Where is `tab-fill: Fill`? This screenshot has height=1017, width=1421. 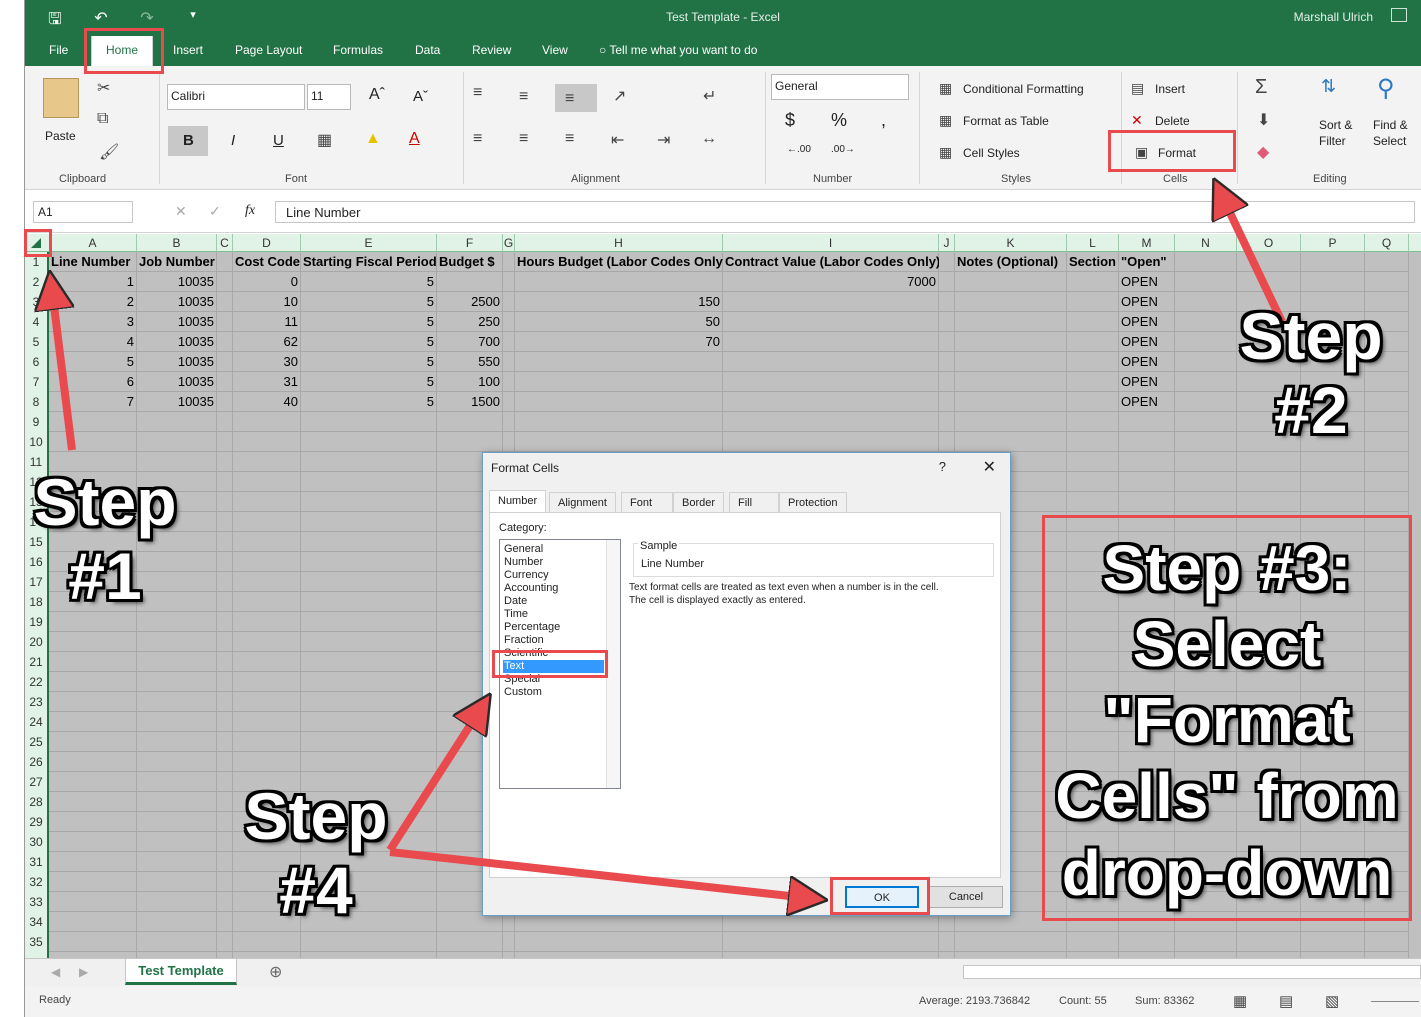 tab-fill: Fill is located at coordinates (754, 502).